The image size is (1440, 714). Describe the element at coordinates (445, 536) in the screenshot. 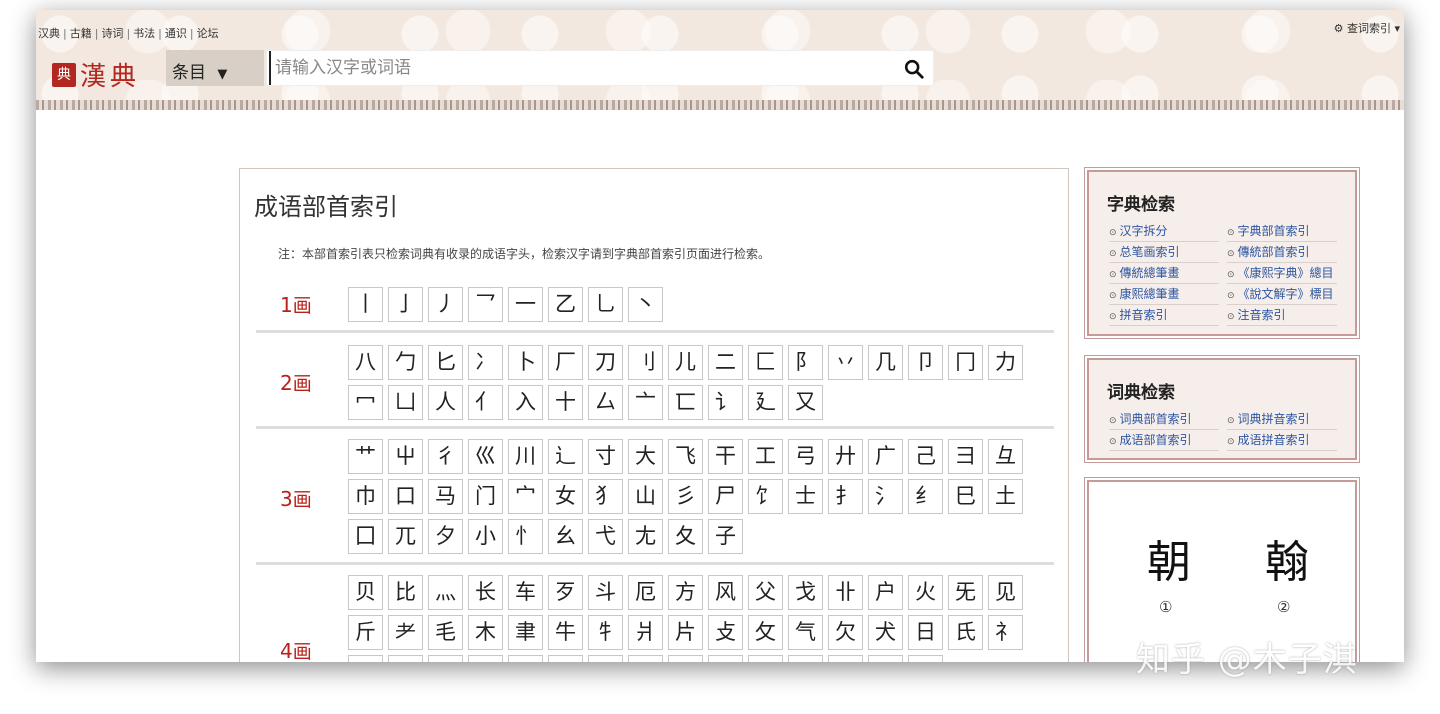

I see `radical-cell: 夕` at that location.